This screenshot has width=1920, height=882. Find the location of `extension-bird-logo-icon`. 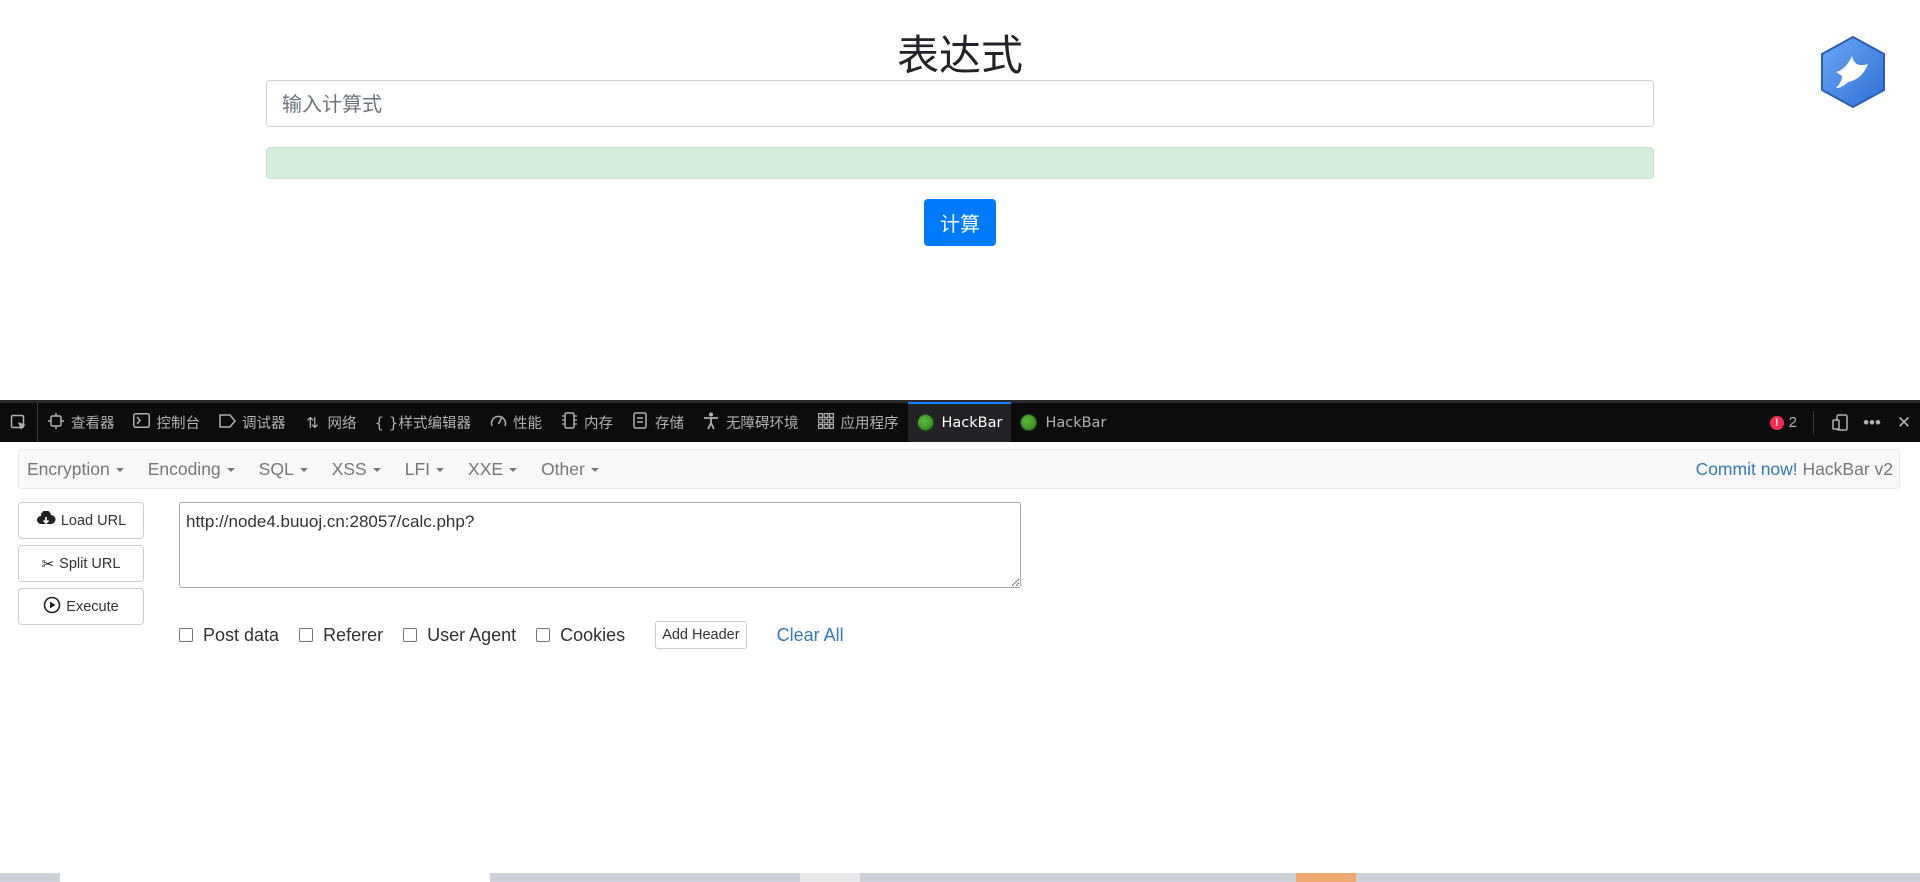

extension-bird-logo-icon is located at coordinates (1853, 72).